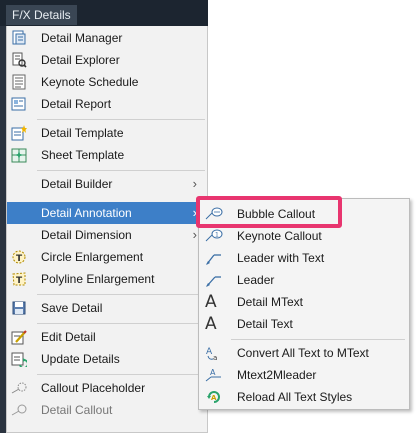 The width and height of the screenshot is (418, 433). What do you see at coordinates (72, 308) in the screenshot?
I see `menu-item-label: Save Detail` at bounding box center [72, 308].